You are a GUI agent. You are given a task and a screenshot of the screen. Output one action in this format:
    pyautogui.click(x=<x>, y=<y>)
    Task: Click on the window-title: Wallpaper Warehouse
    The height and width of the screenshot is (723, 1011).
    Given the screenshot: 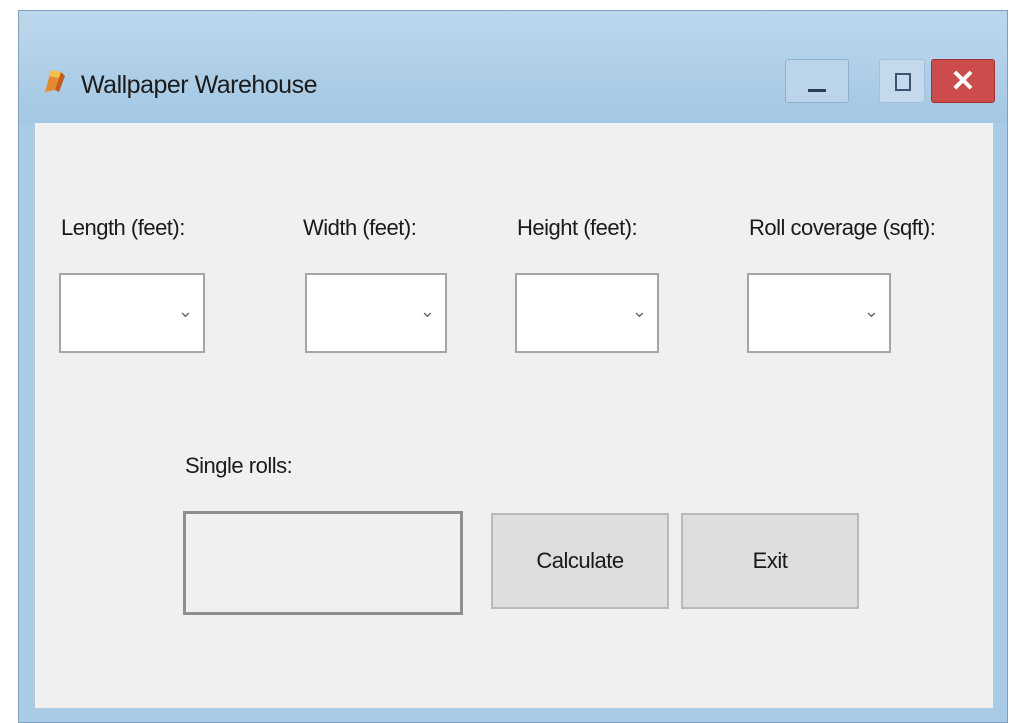 What is the action you would take?
    pyautogui.click(x=199, y=85)
    